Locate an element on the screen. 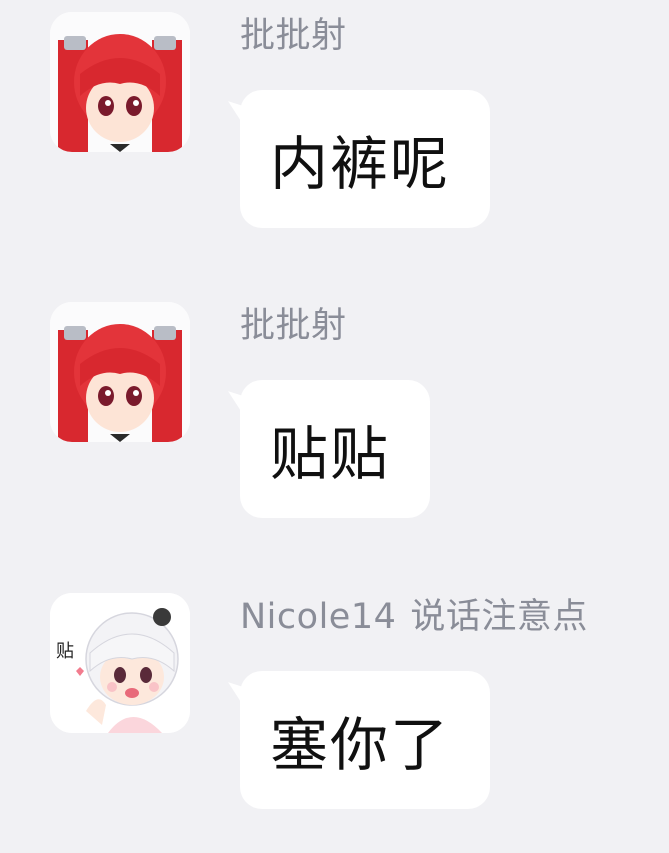  message-bubble: 贴贴 is located at coordinates (335, 449).